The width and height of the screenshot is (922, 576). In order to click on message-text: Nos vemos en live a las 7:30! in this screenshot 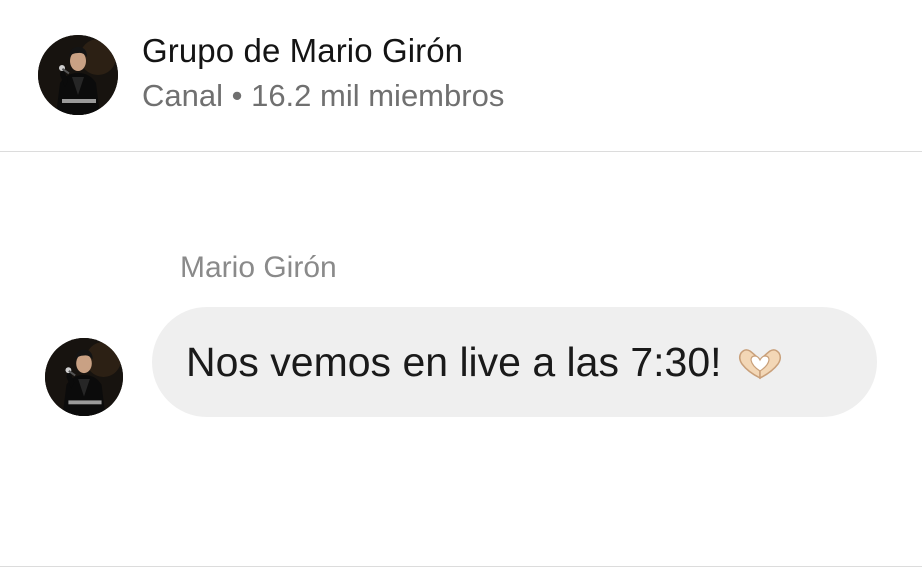, I will do `click(454, 361)`.